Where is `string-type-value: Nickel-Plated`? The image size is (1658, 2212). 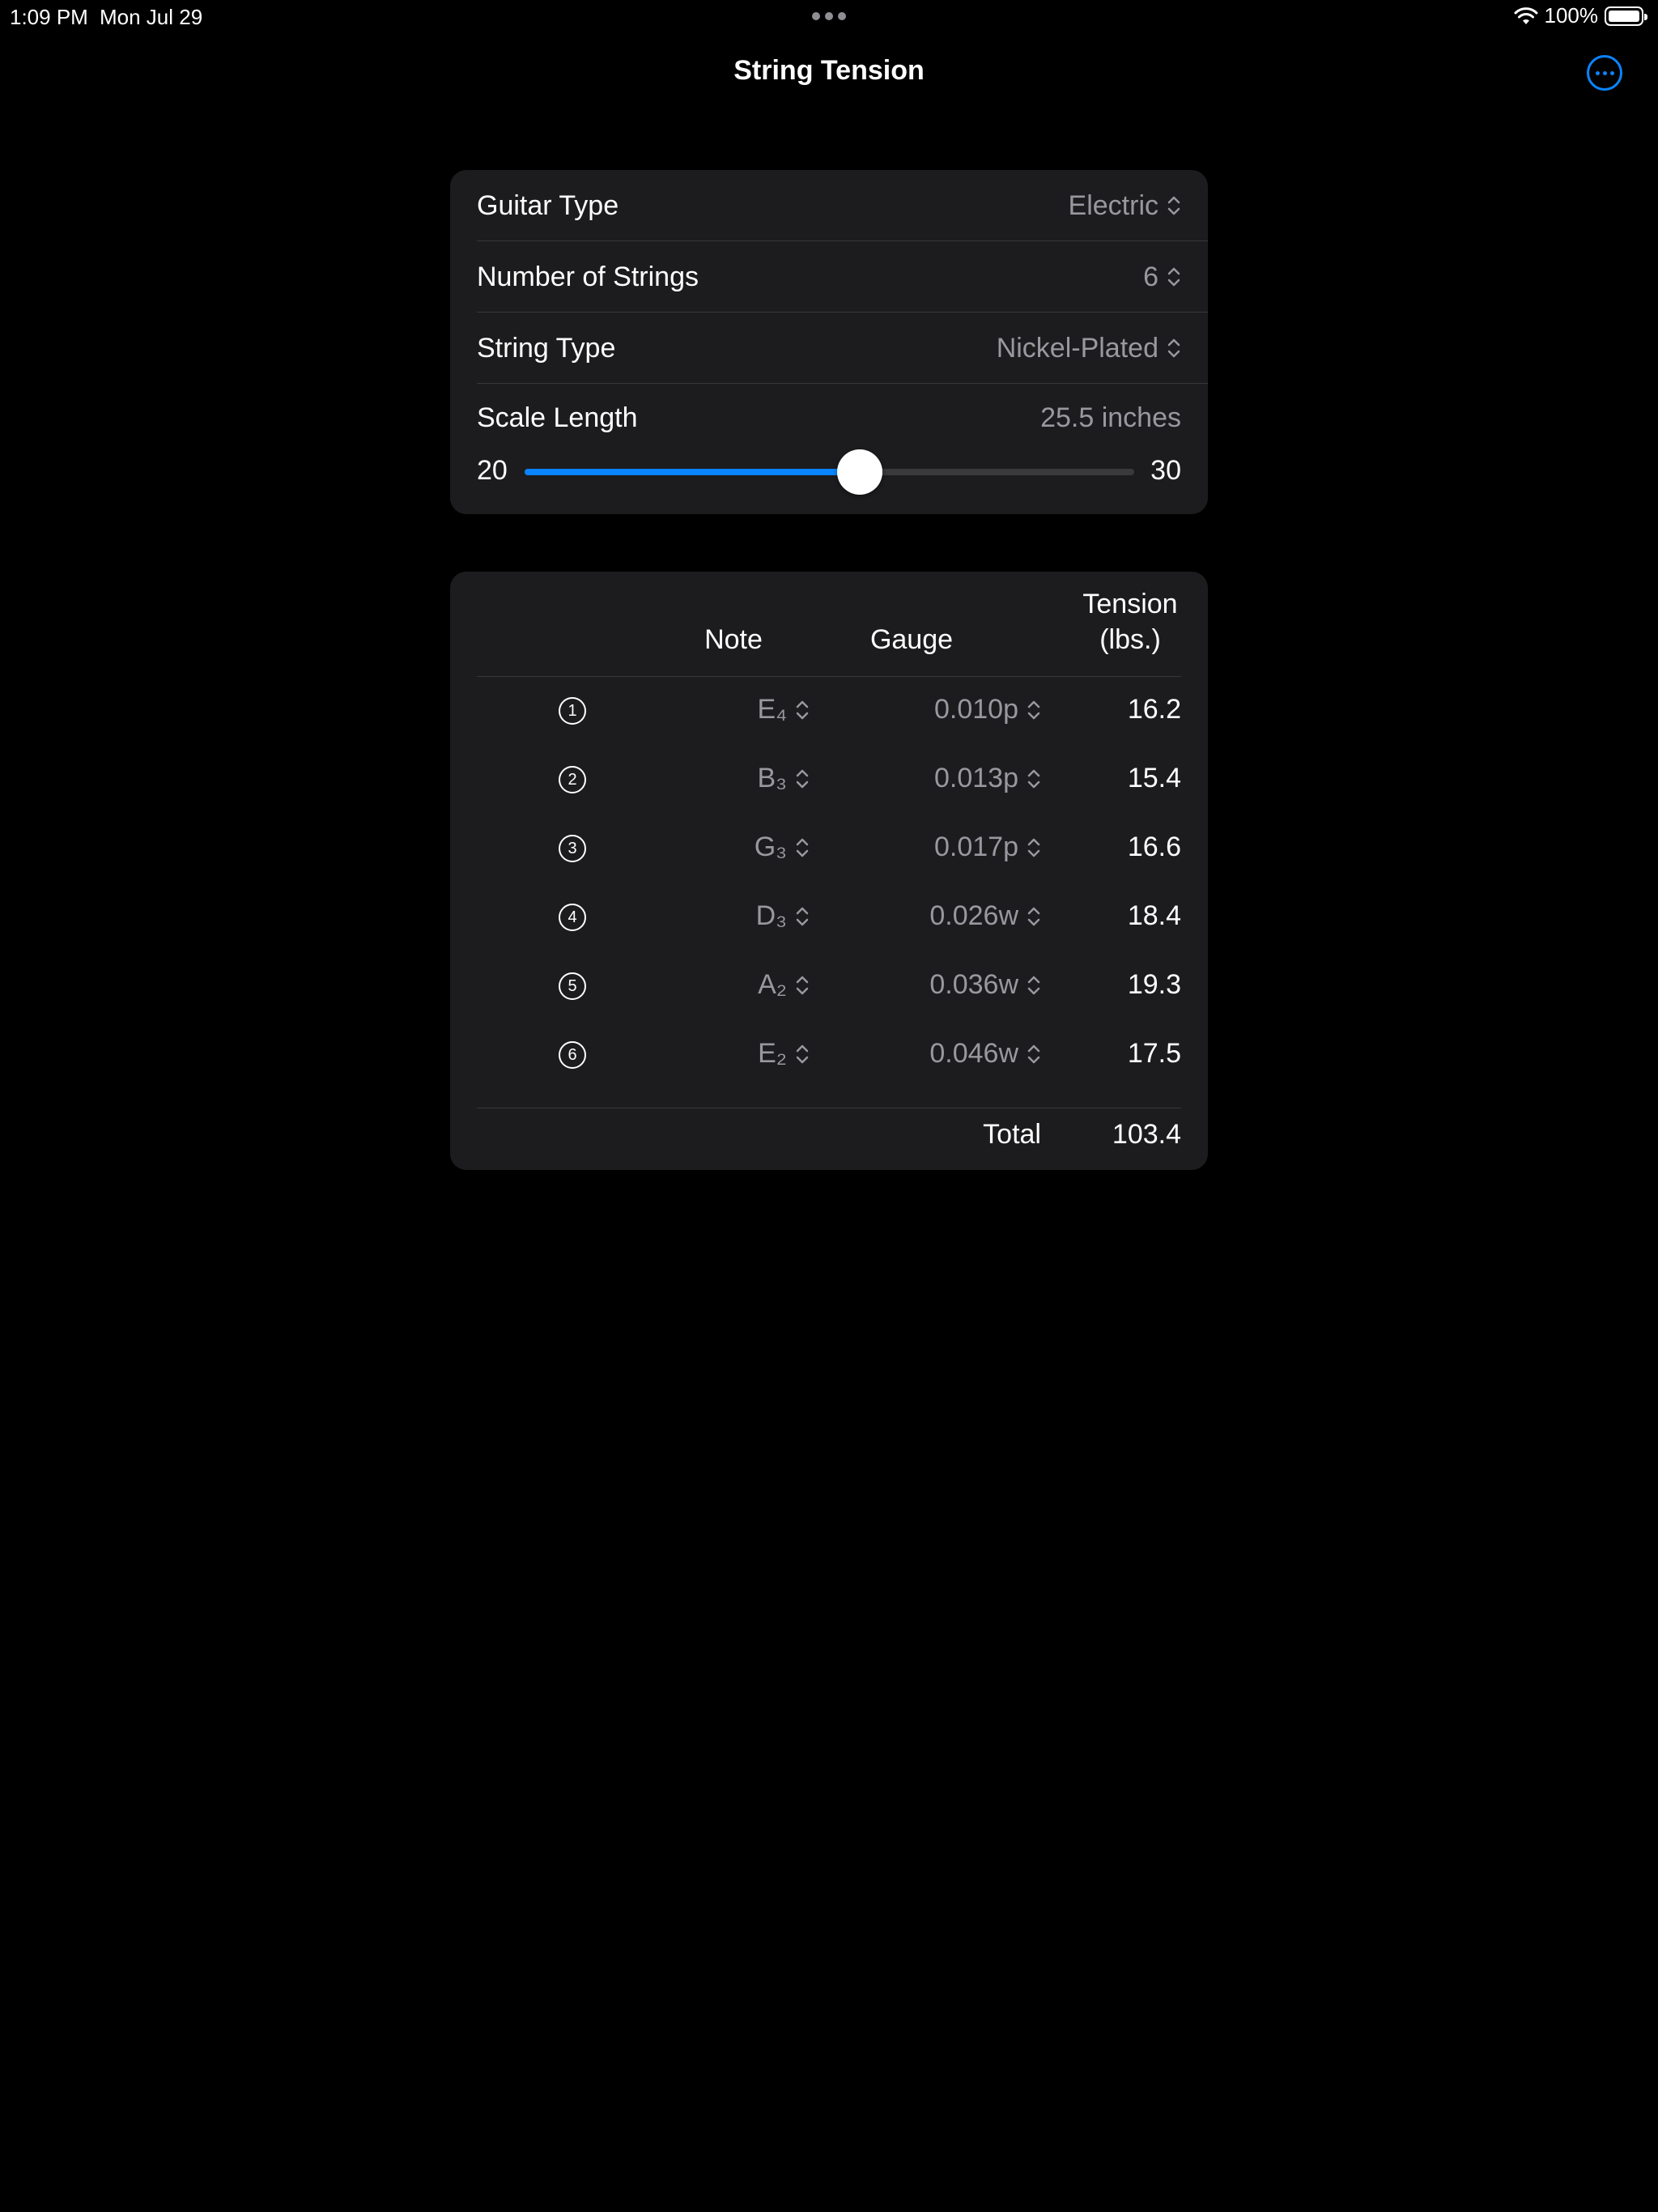 string-type-value: Nickel-Plated is located at coordinates (1077, 348).